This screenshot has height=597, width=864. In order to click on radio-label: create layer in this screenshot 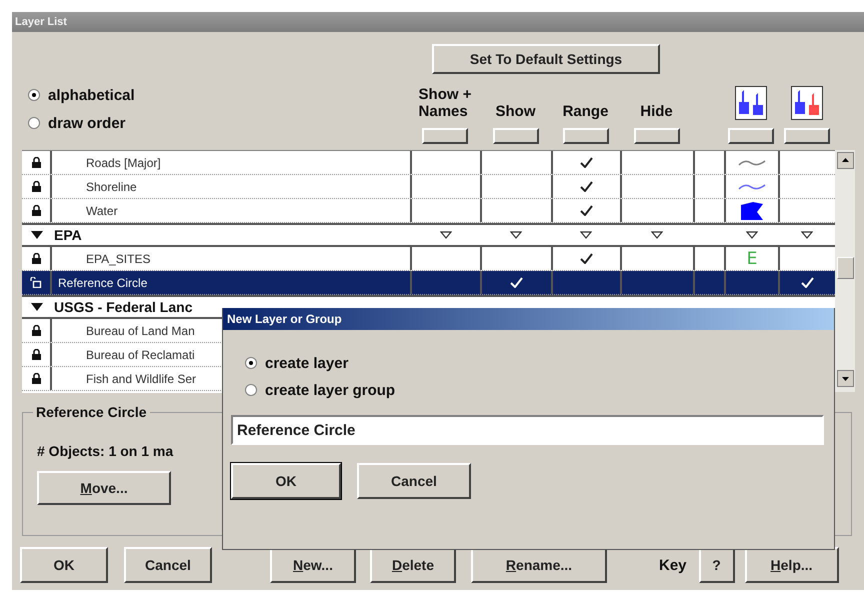, I will do `click(306, 363)`.